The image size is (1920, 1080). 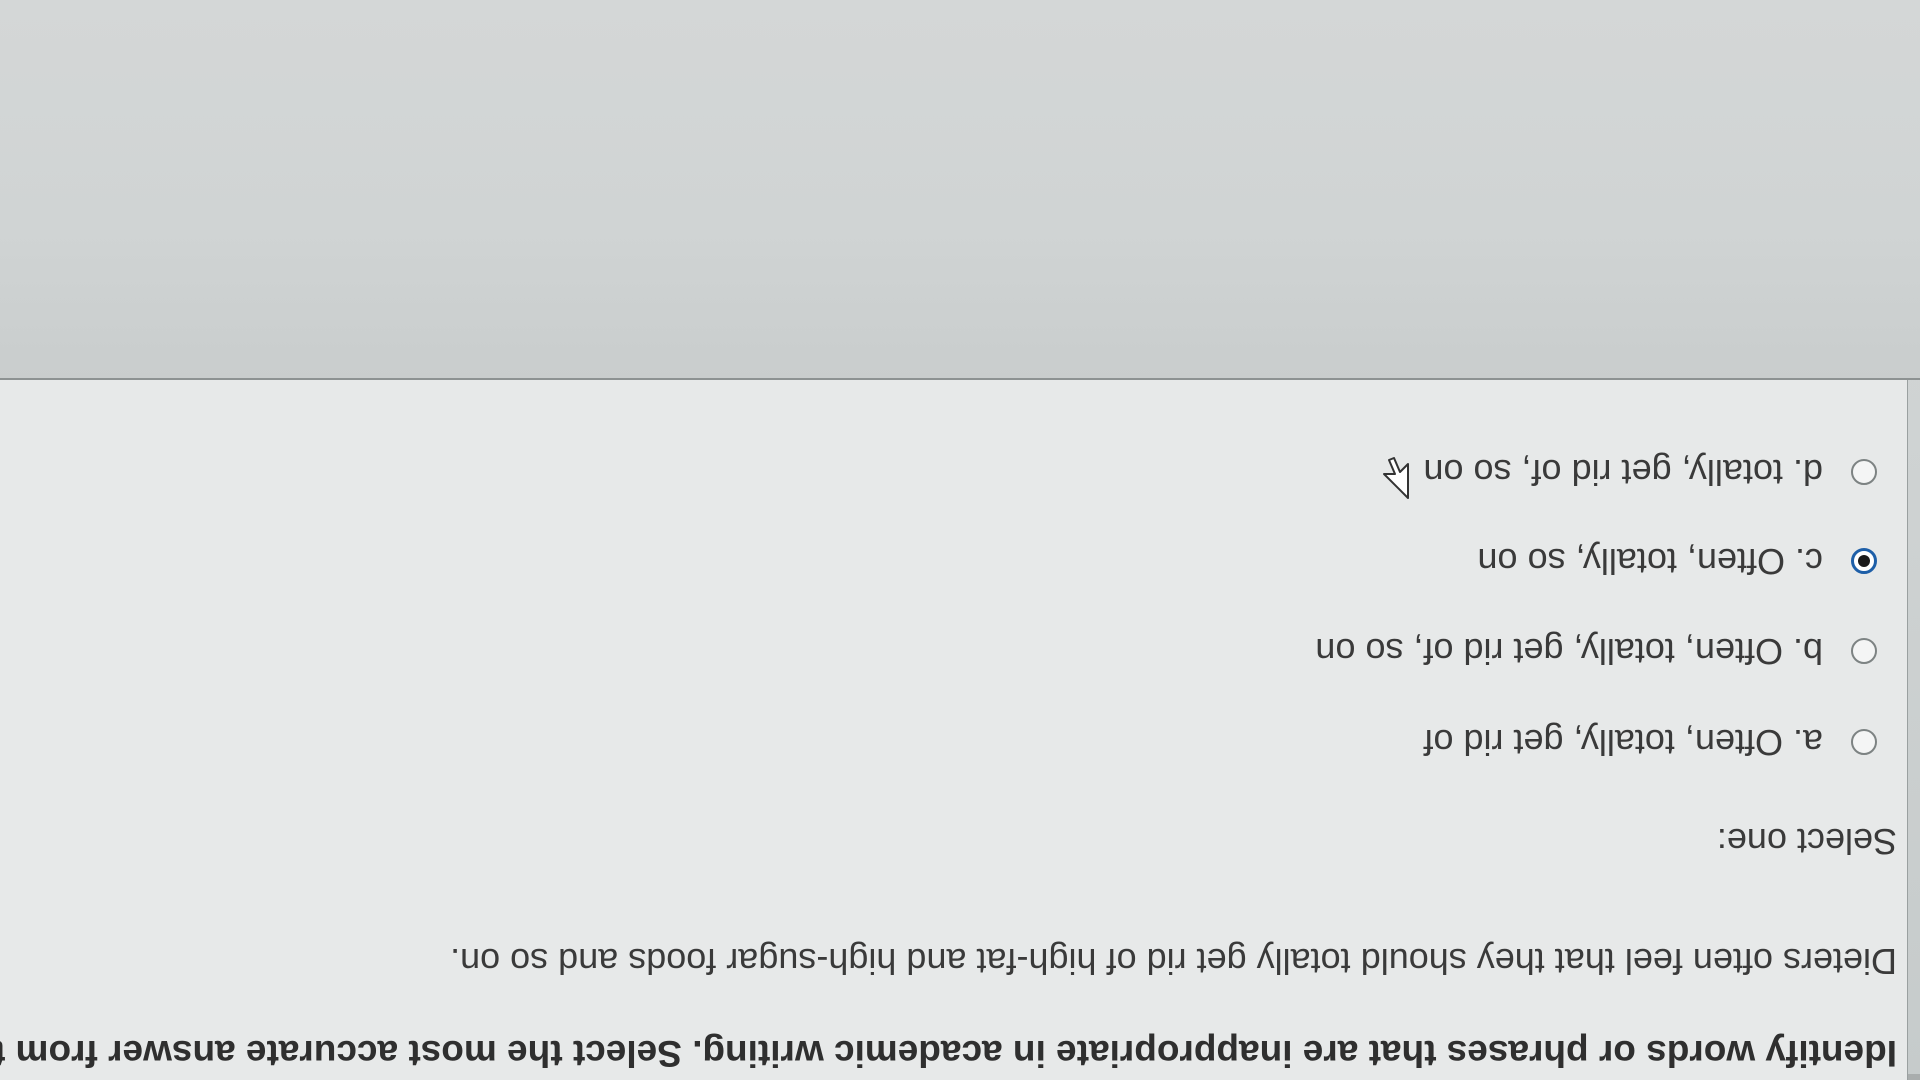 I want to click on answer-option-d-label: d. totally, get rid of, so on, so click(x=1623, y=472).